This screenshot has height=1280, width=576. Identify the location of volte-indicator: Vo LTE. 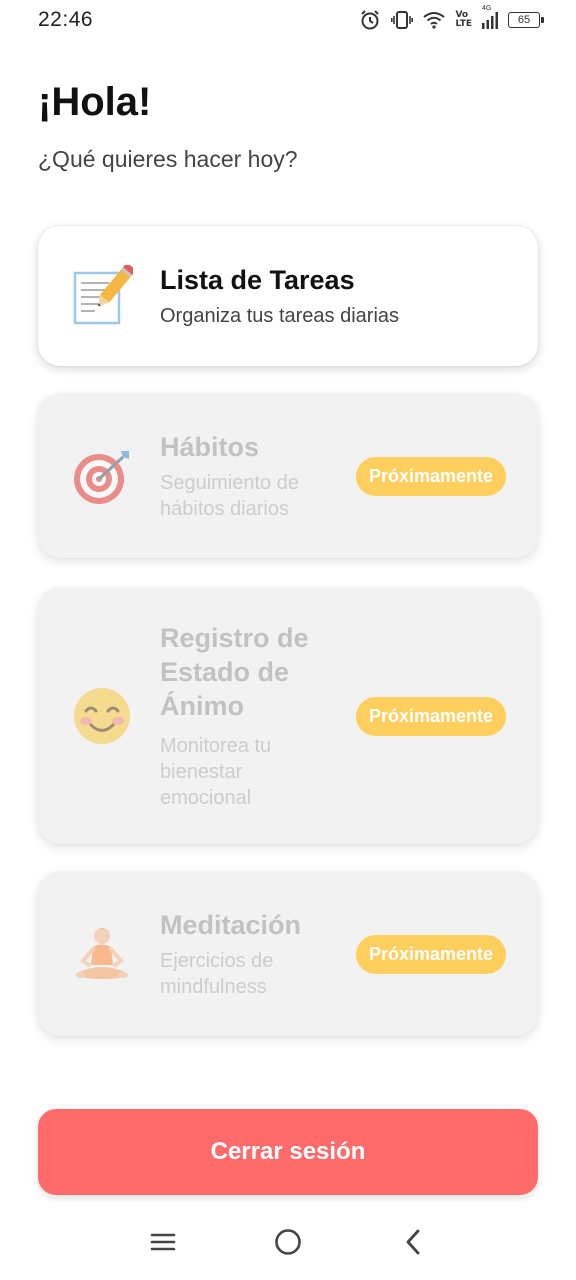
(463, 20).